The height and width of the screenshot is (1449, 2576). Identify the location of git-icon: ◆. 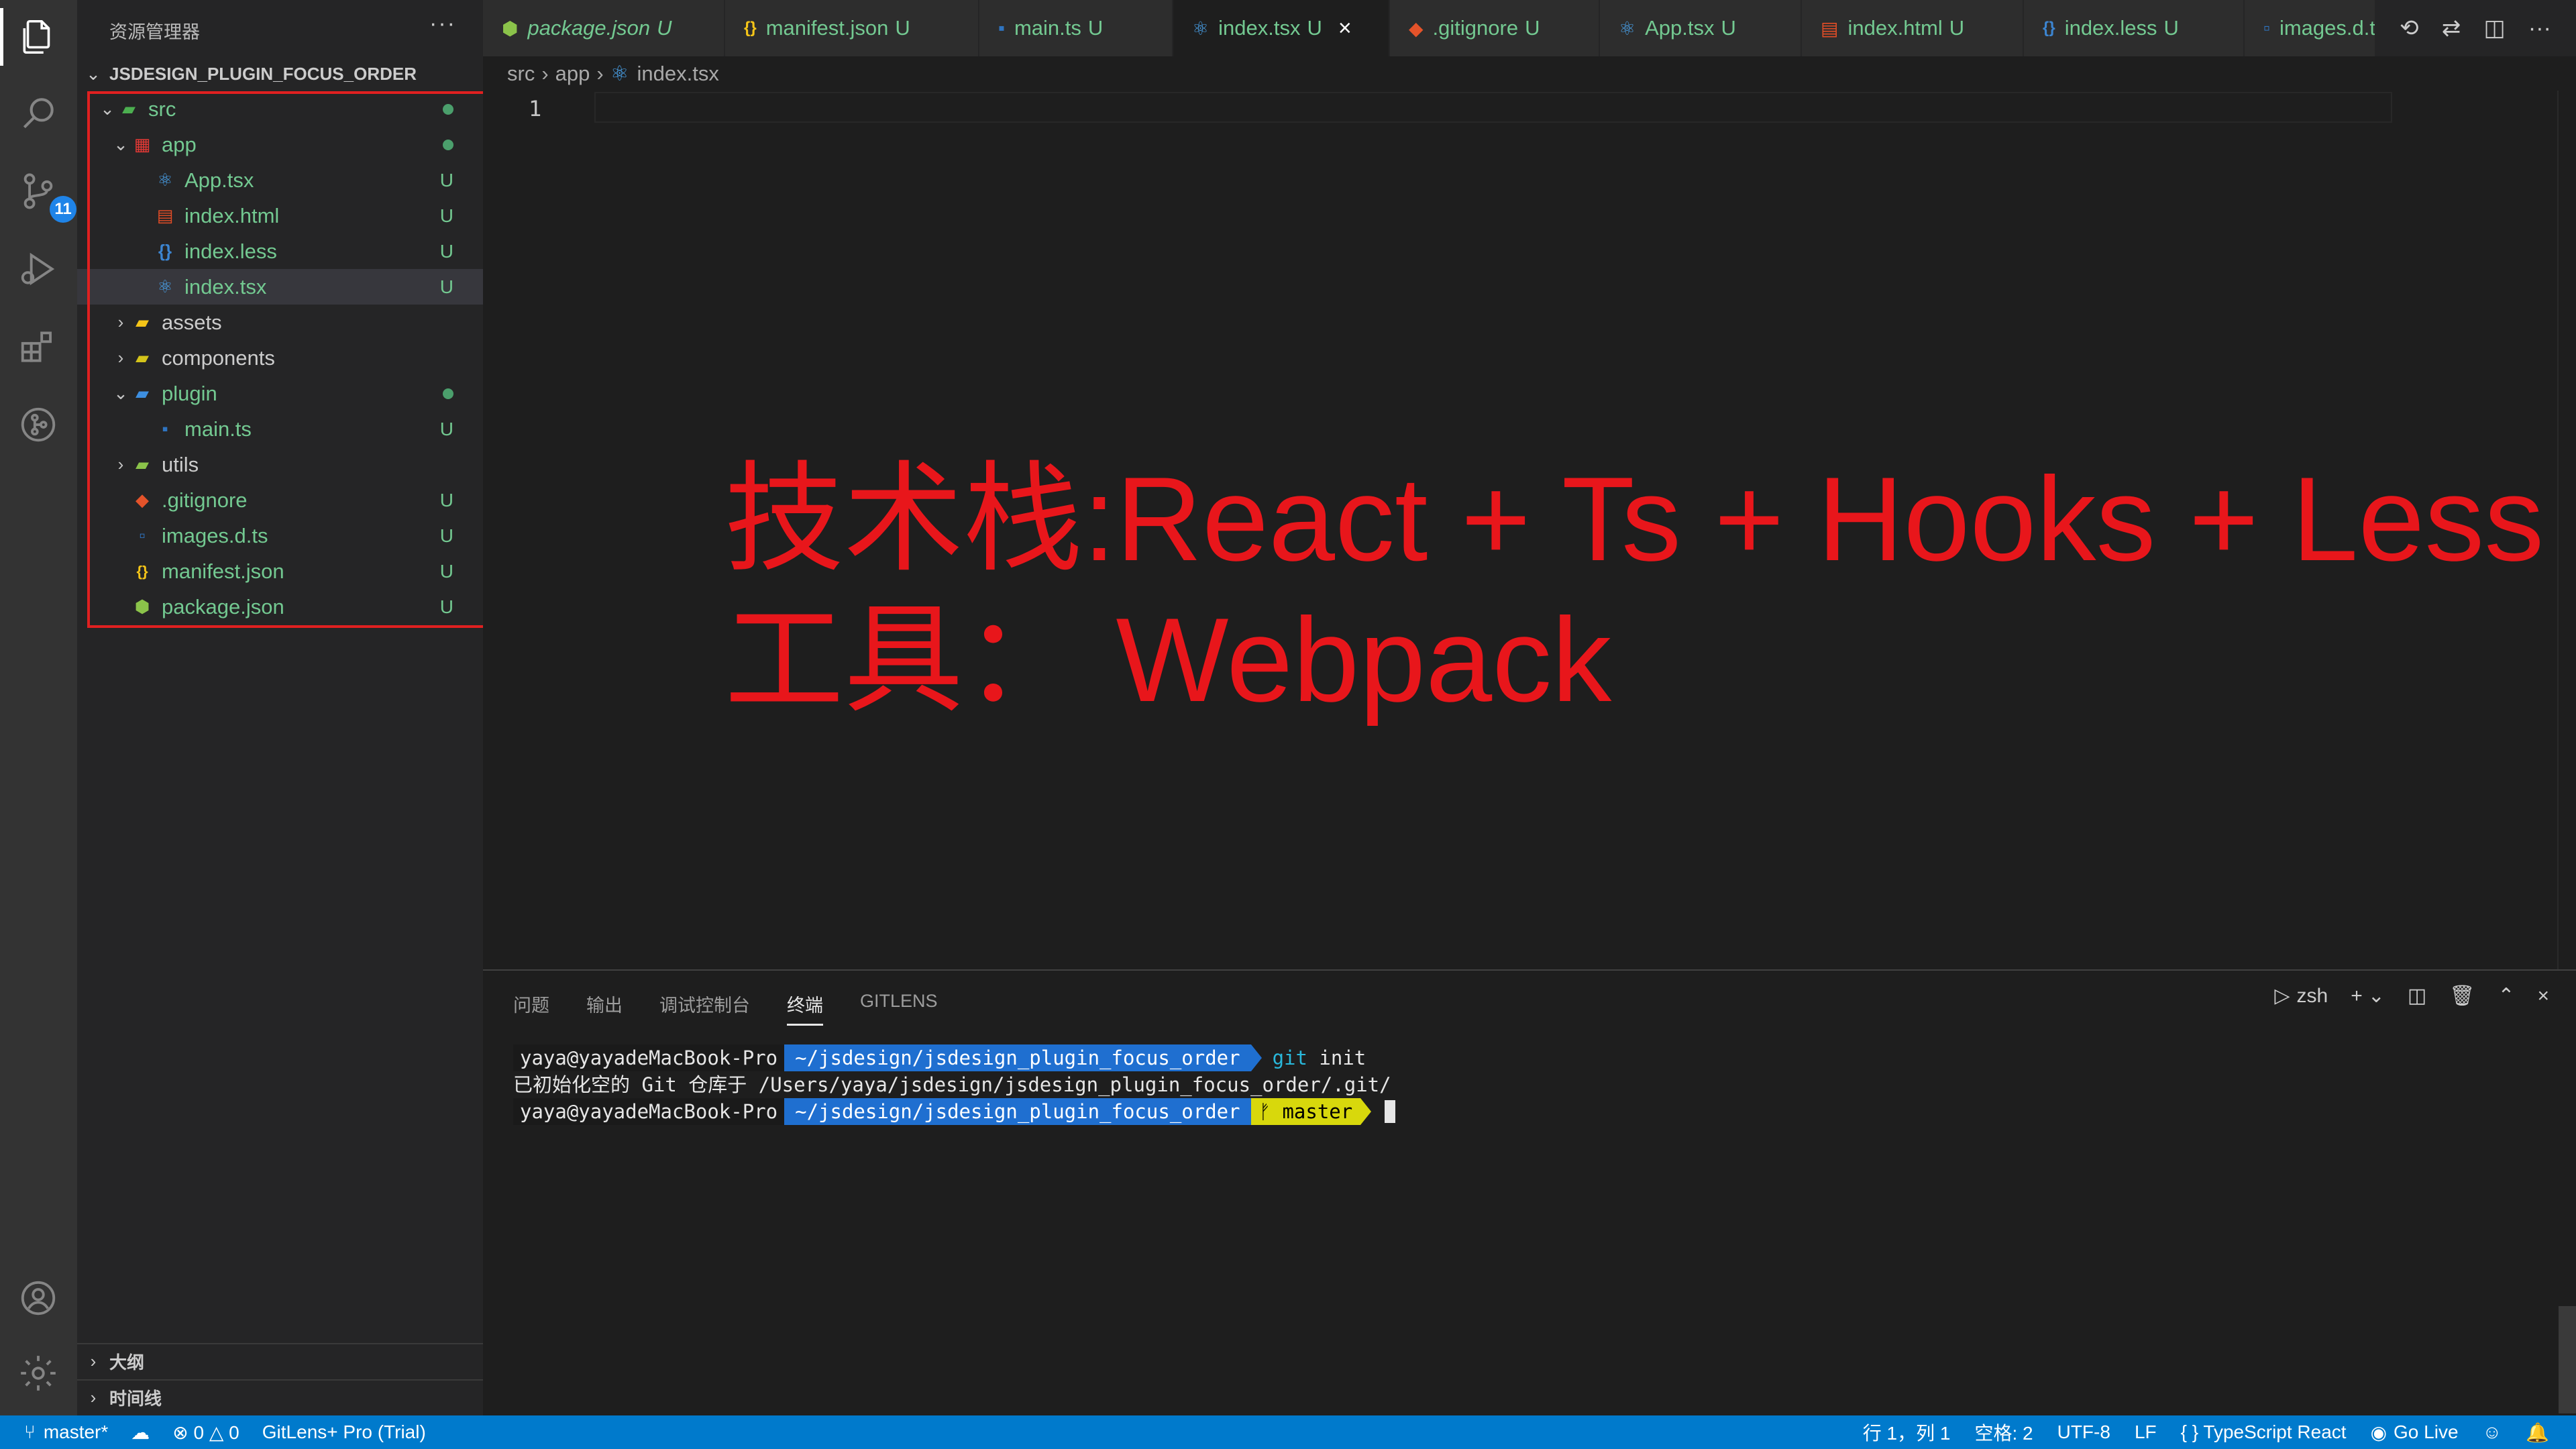
(1416, 28).